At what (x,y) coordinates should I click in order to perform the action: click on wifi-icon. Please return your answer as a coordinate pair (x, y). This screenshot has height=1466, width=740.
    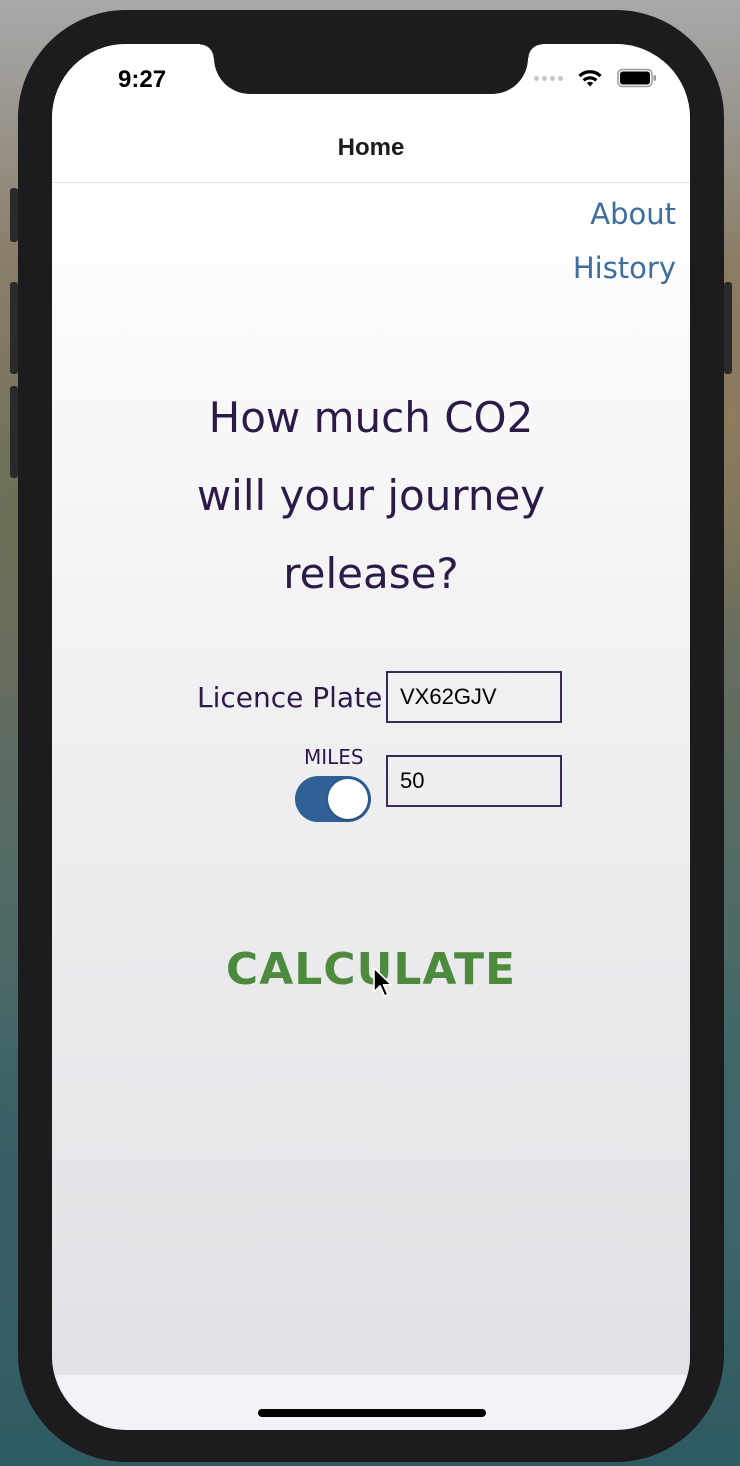
    Looking at the image, I should click on (590, 78).